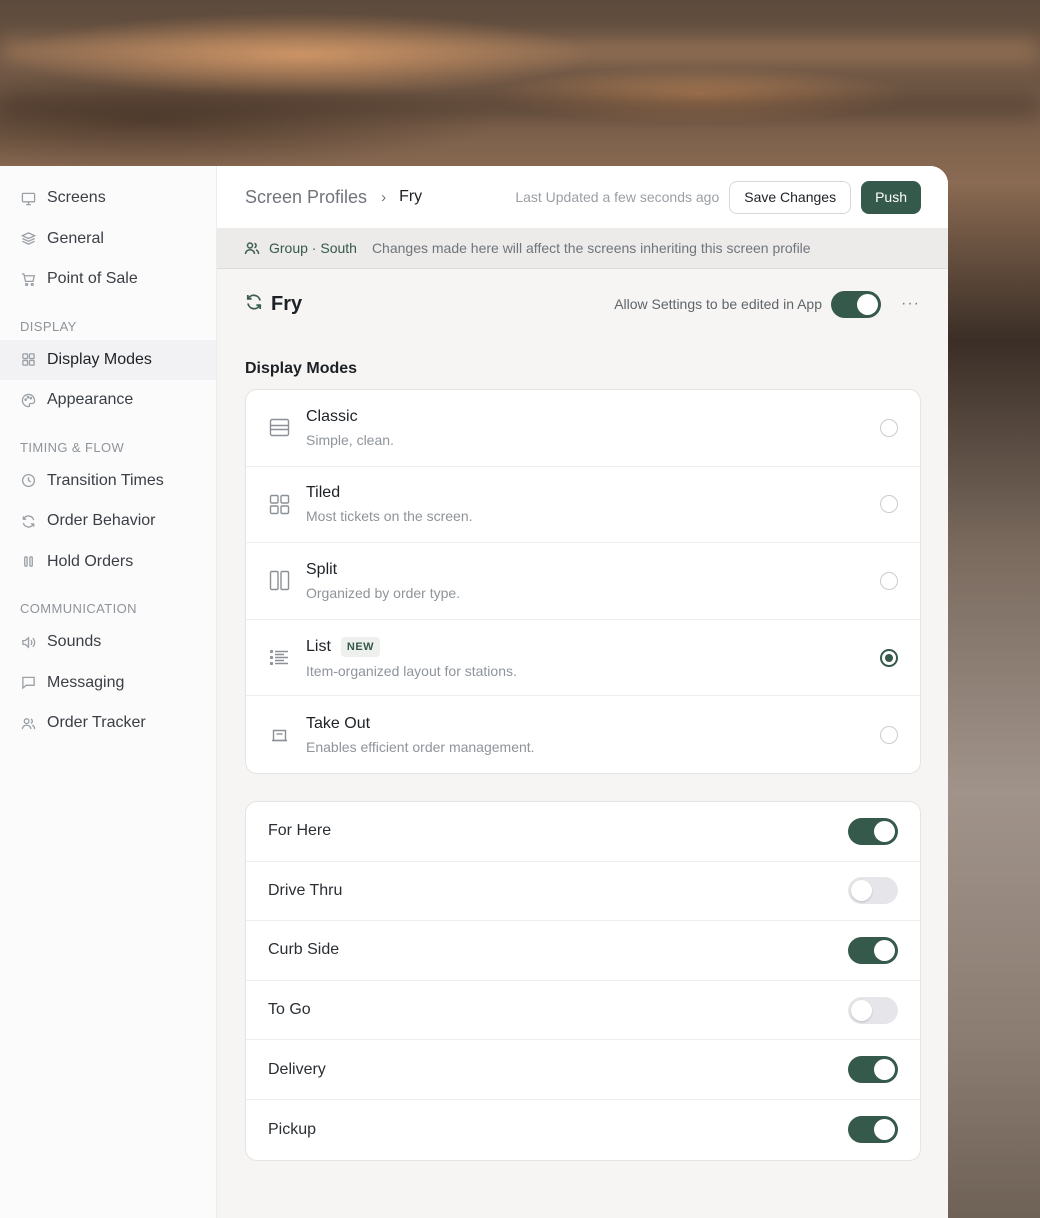 The height and width of the screenshot is (1218, 1040). Describe the element at coordinates (338, 723) in the screenshot. I see `mode-title: Take Out` at that location.